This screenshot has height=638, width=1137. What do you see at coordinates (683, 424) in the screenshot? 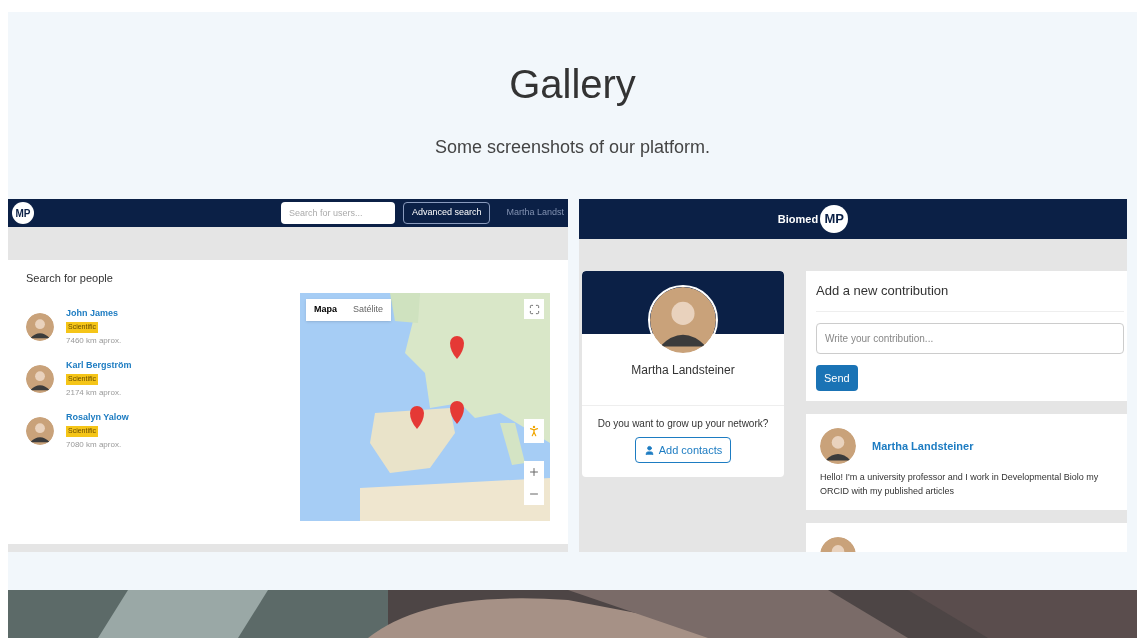
I see `network-prompt: Do you want to grow up your network?` at bounding box center [683, 424].